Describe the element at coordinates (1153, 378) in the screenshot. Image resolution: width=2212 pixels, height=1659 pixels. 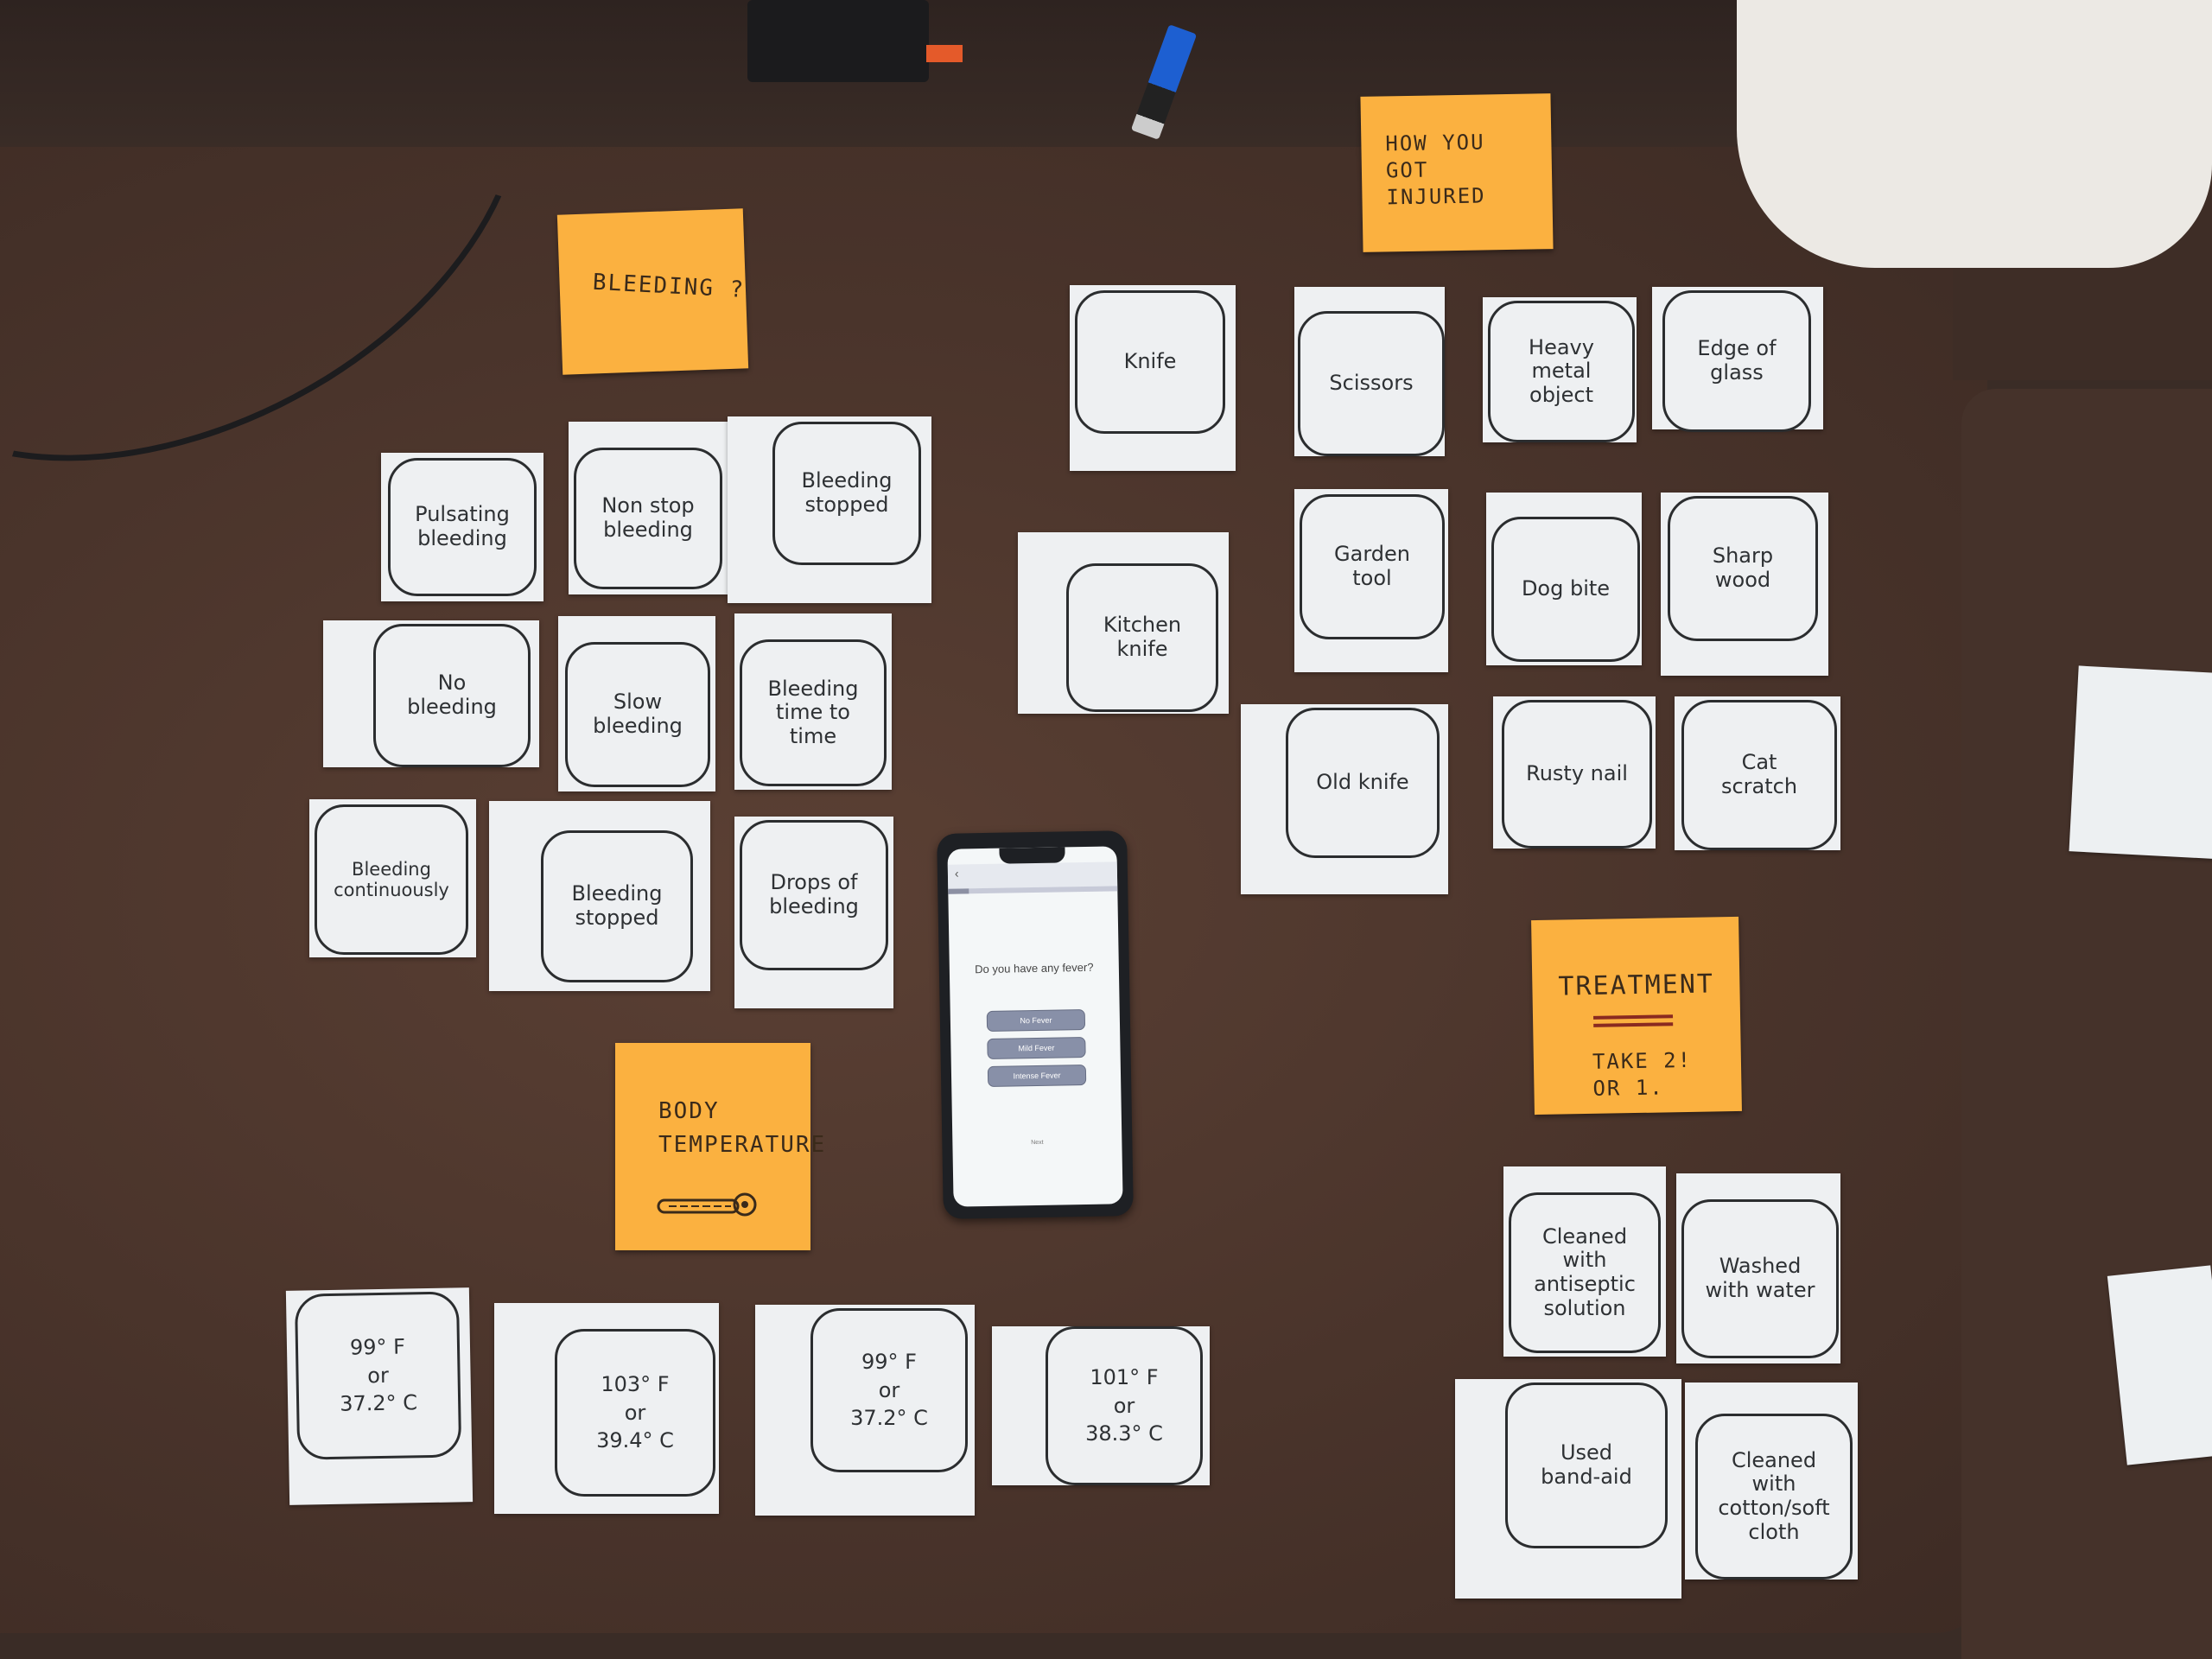
I see `card-knife: Knife` at that location.